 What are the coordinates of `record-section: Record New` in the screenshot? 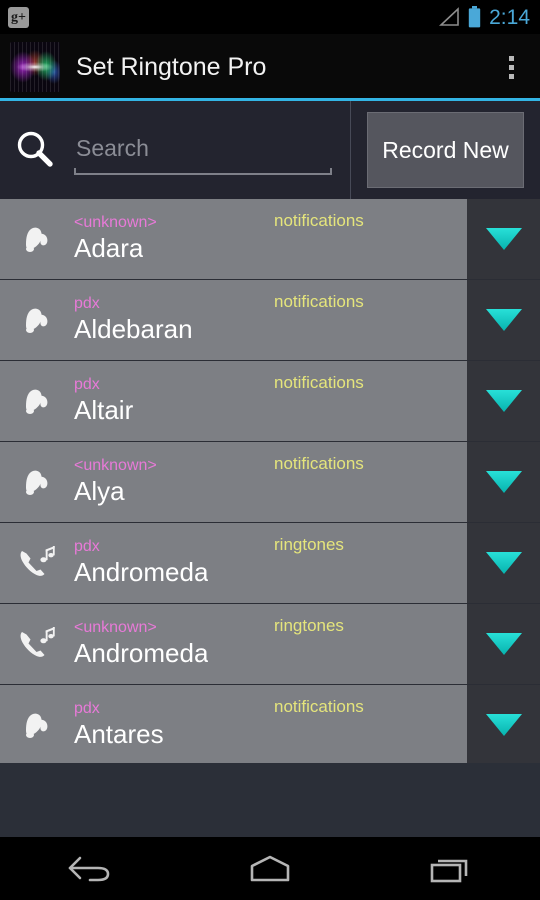 It's located at (445, 150).